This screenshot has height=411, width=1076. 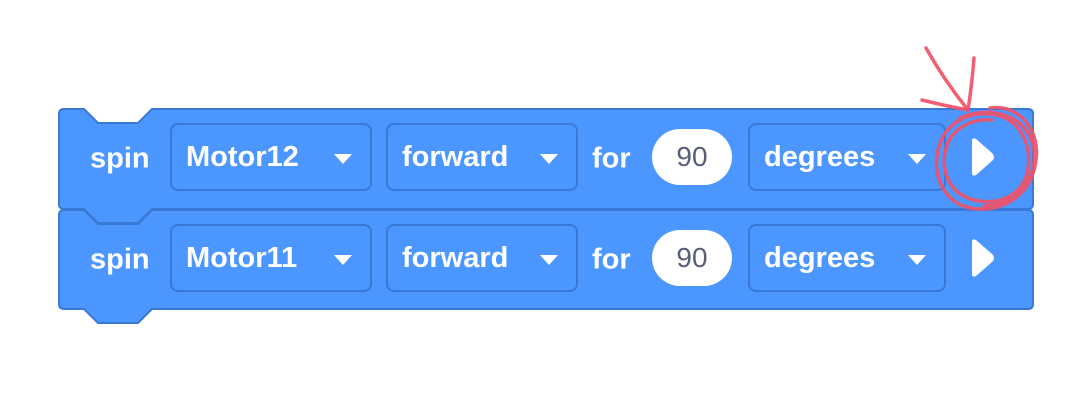 I want to click on motor-dropdown: Motor12, so click(x=271, y=157).